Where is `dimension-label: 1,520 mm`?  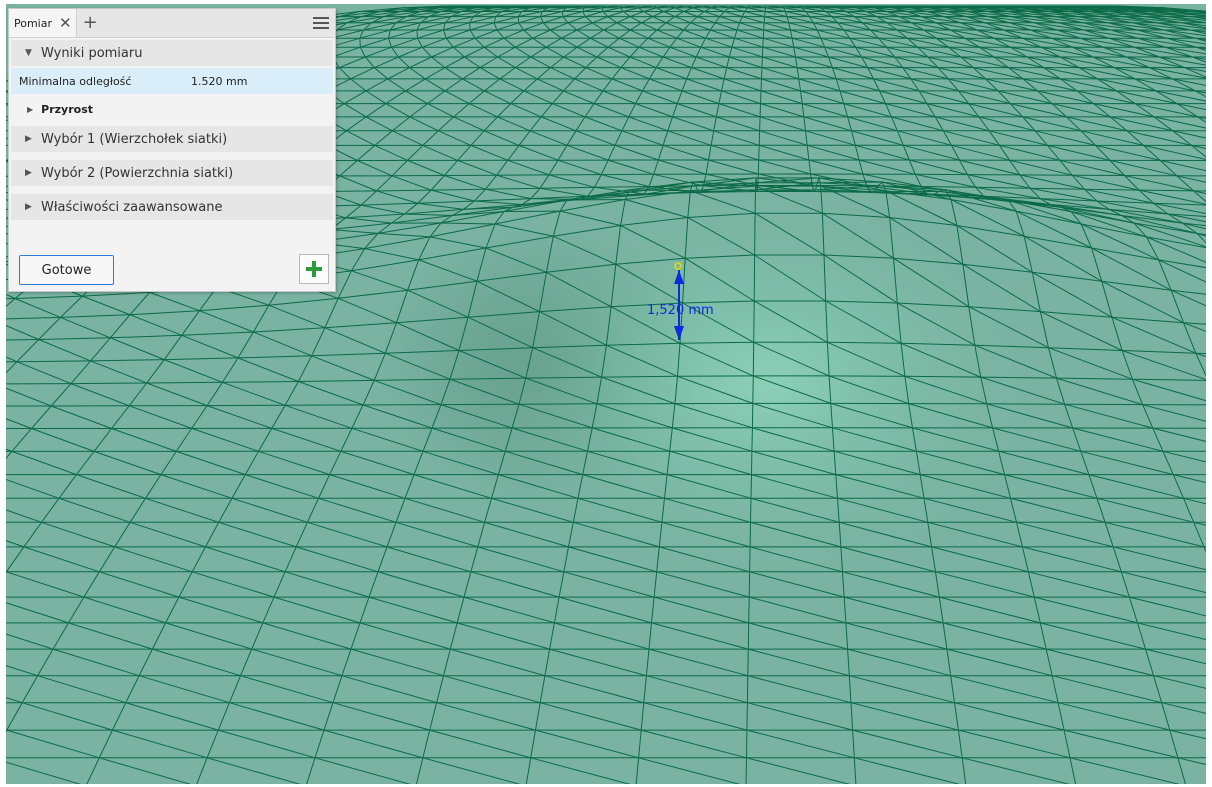
dimension-label: 1,520 mm is located at coordinates (680, 310).